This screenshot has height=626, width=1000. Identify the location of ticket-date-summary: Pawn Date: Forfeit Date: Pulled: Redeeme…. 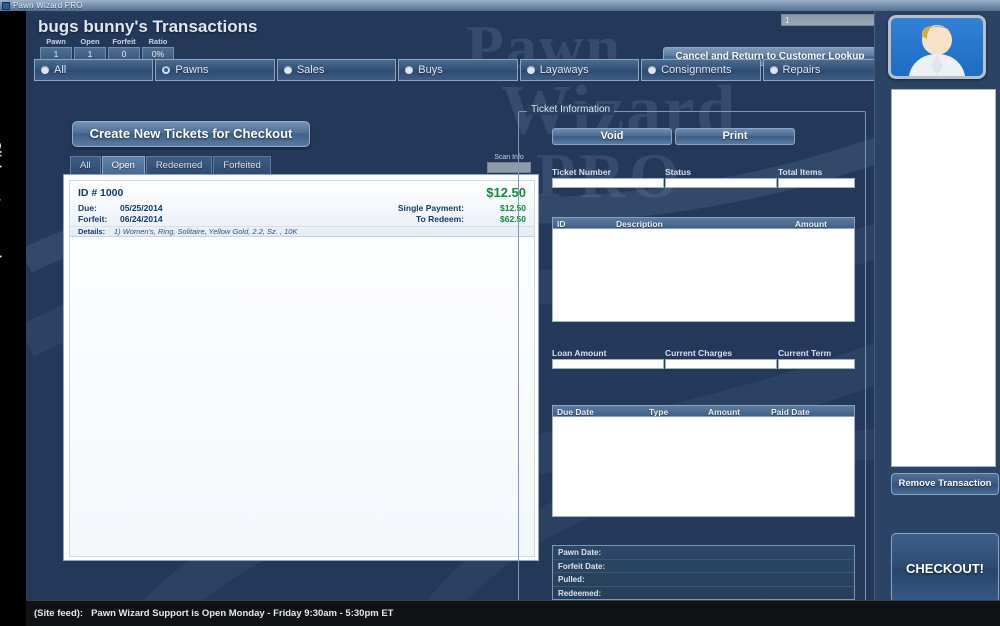
(703, 572).